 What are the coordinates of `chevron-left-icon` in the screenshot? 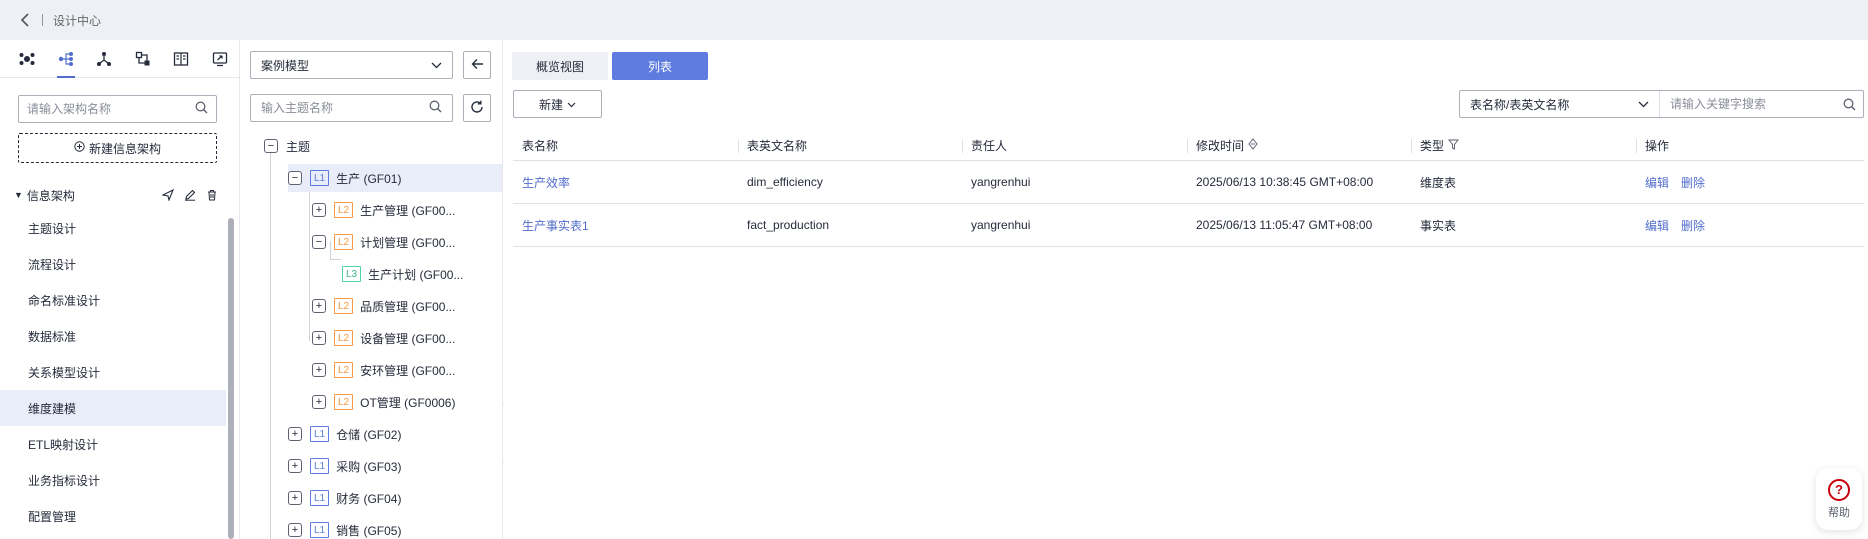 It's located at (25, 20).